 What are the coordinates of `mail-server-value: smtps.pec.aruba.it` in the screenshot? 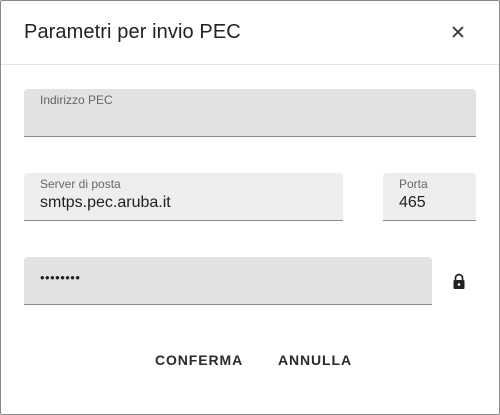 It's located at (105, 202).